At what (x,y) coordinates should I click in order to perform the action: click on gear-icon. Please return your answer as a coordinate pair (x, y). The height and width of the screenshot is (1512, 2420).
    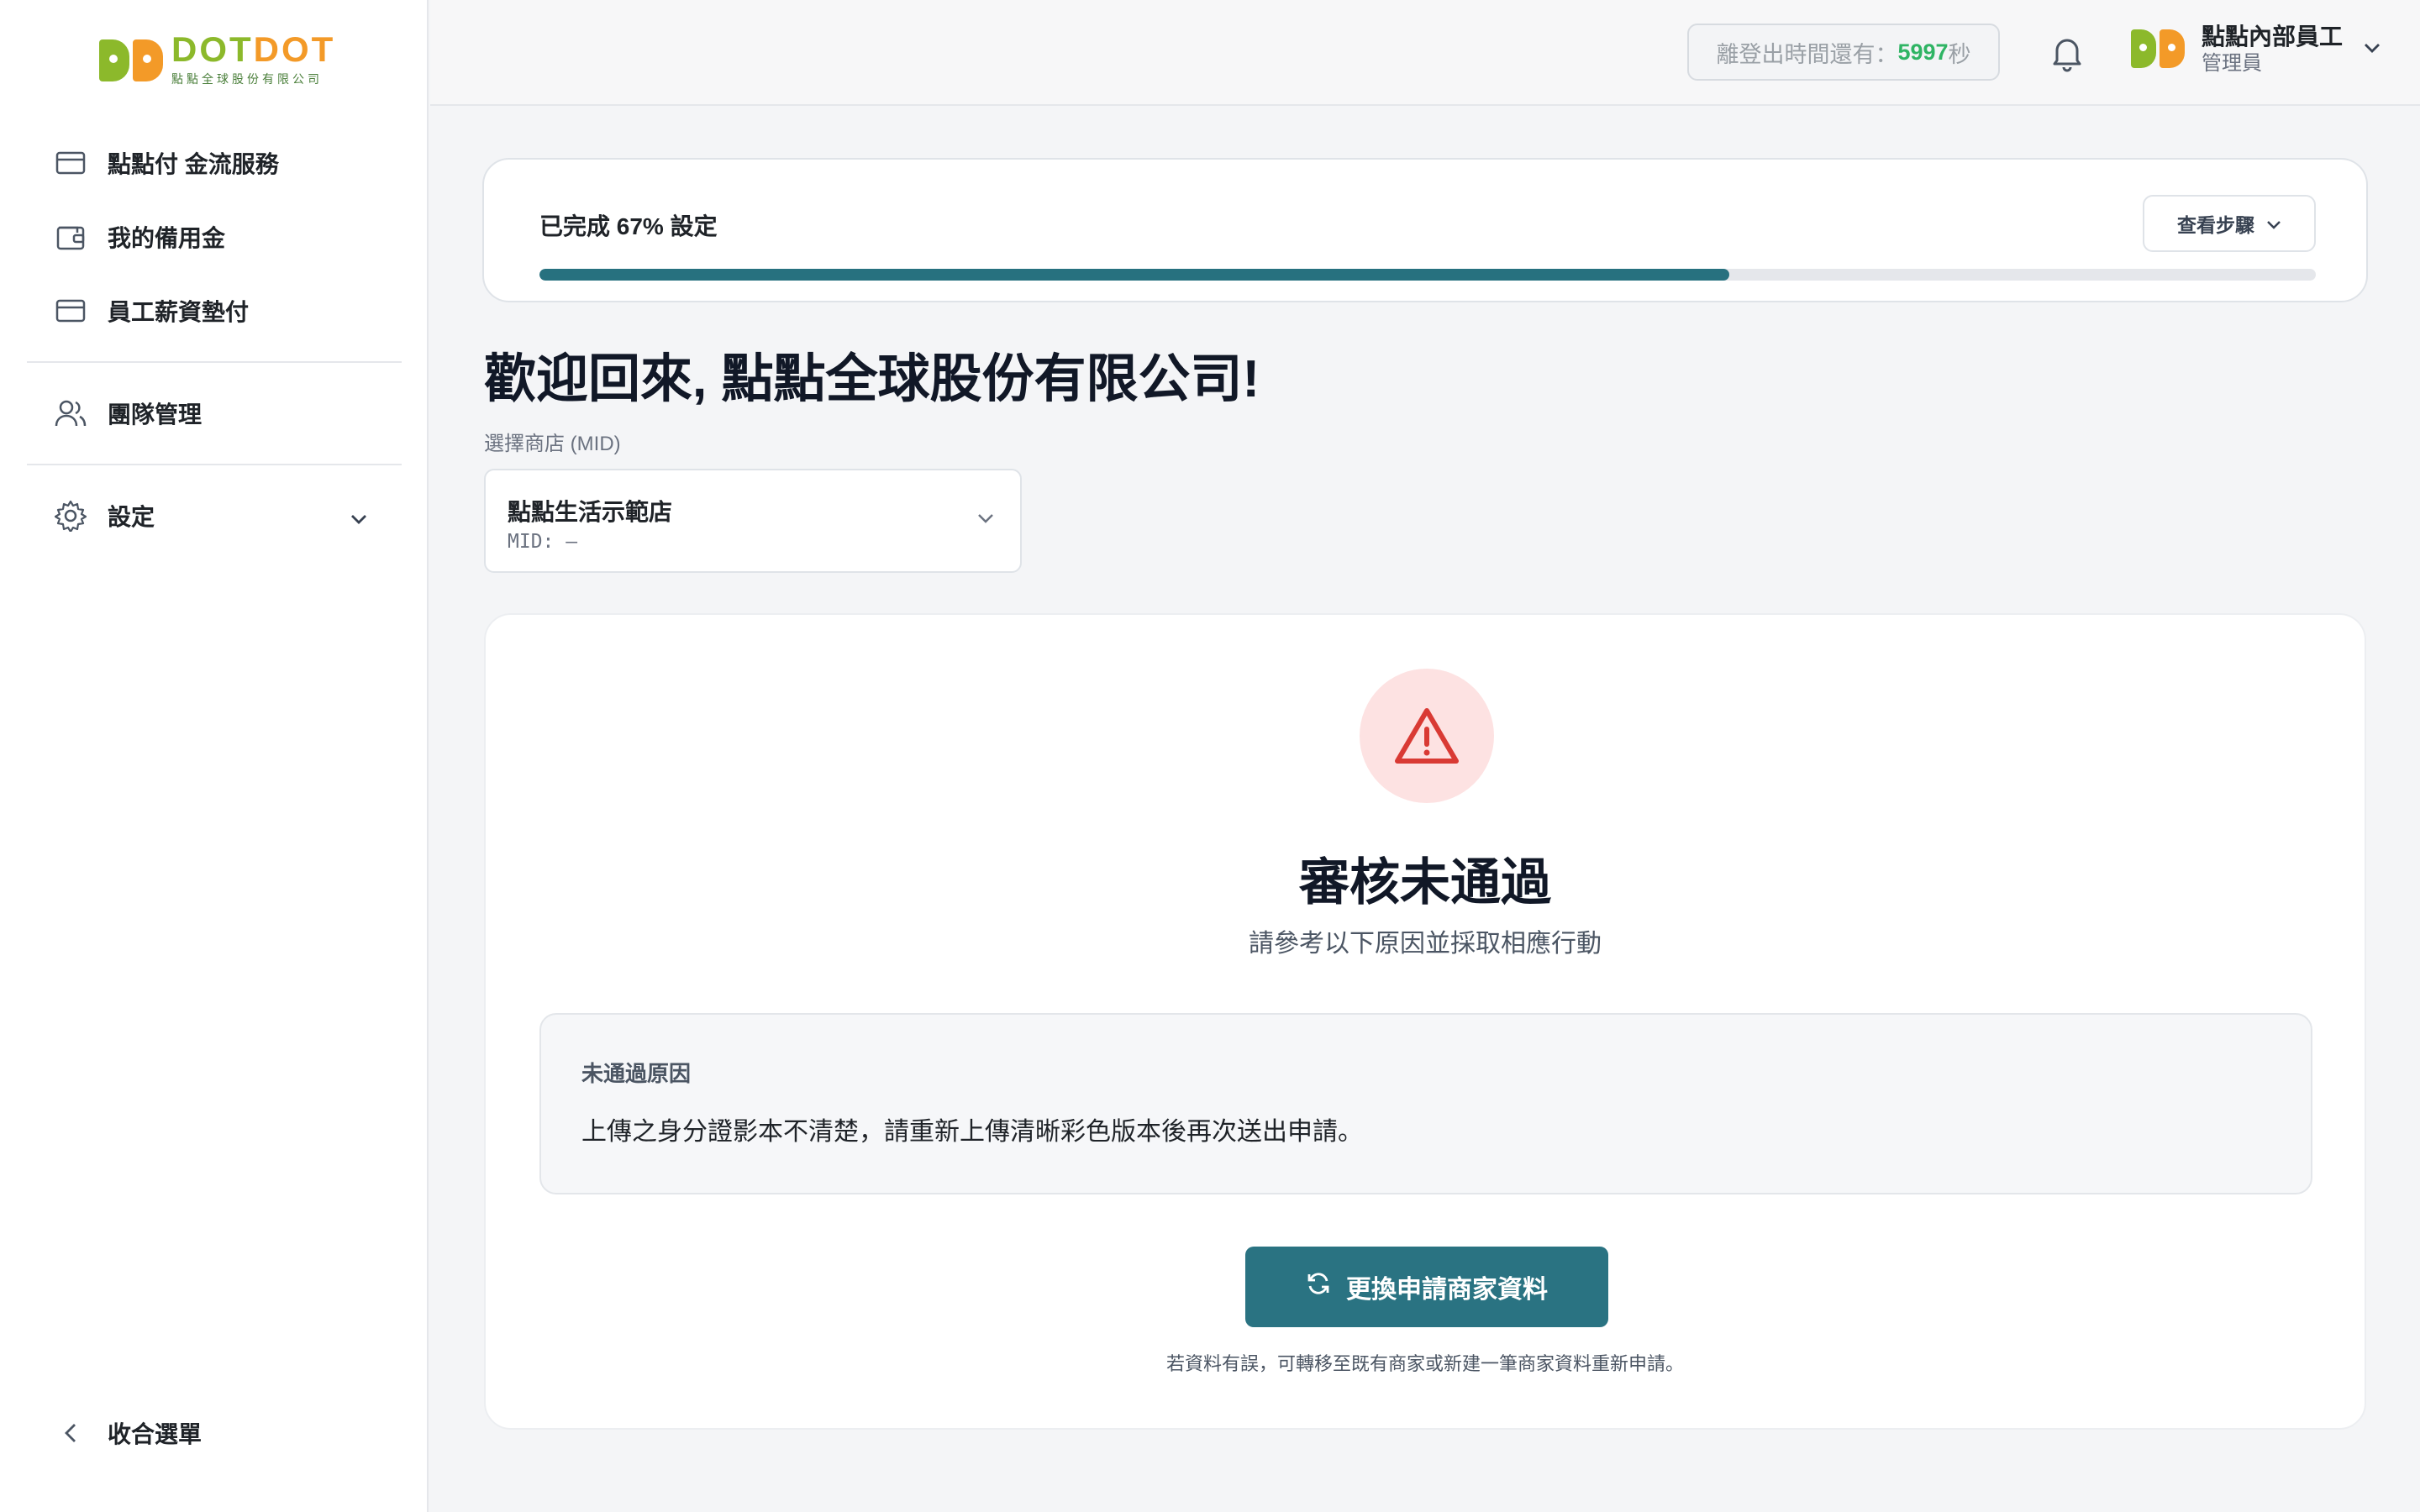
    Looking at the image, I should click on (70, 516).